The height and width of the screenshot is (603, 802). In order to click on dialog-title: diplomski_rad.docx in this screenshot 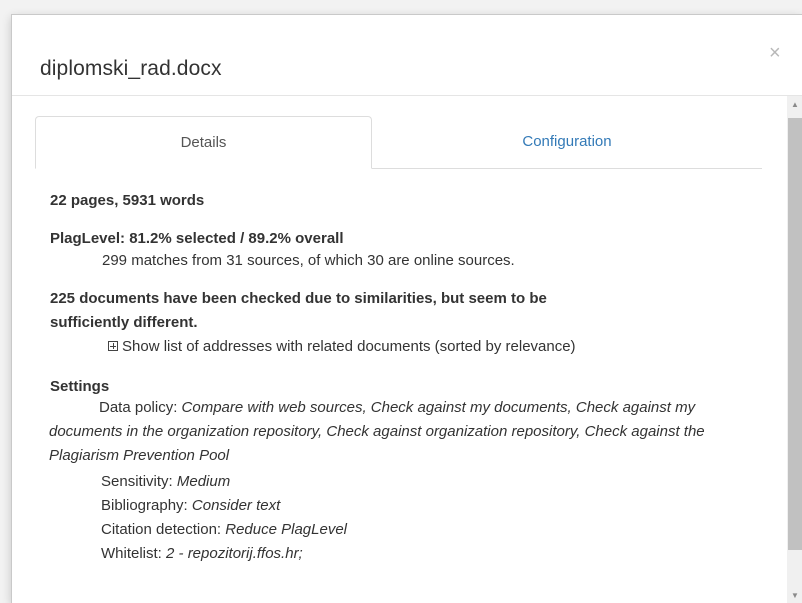, I will do `click(131, 68)`.